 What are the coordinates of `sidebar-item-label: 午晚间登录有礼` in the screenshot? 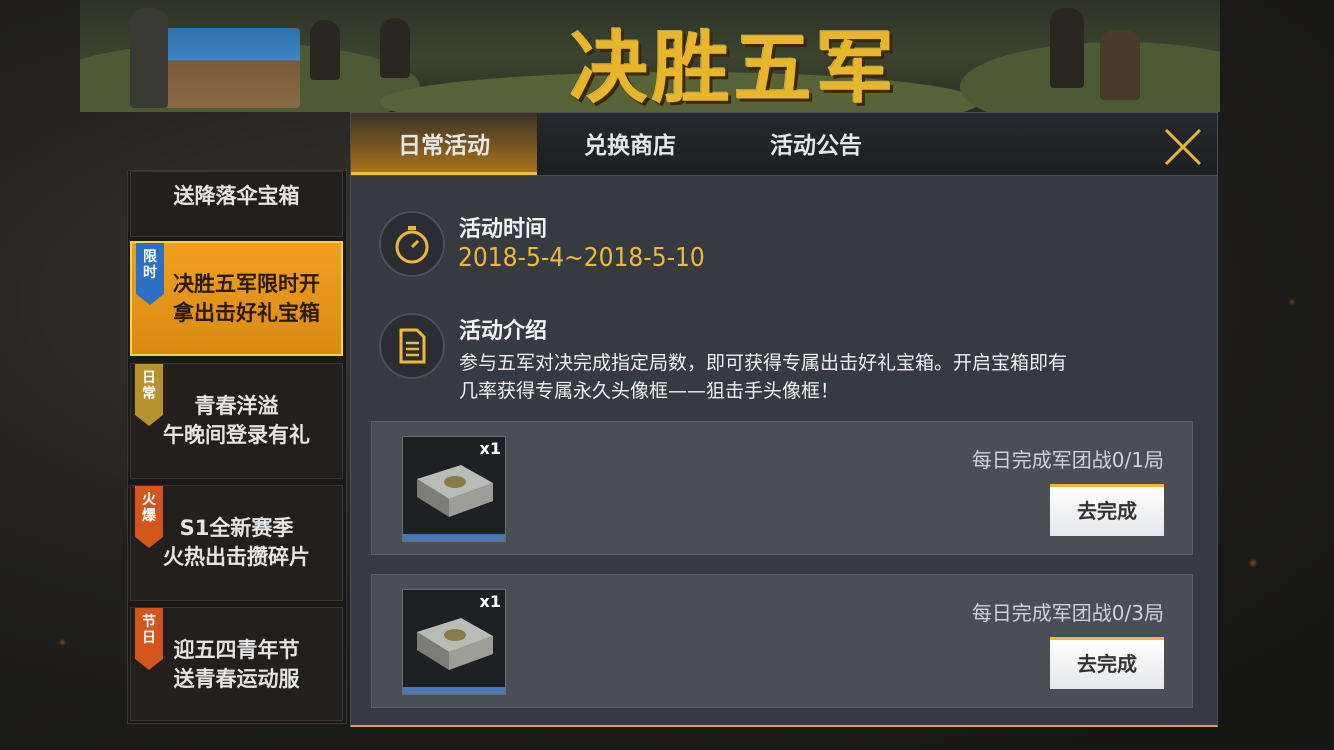 It's located at (236, 435).